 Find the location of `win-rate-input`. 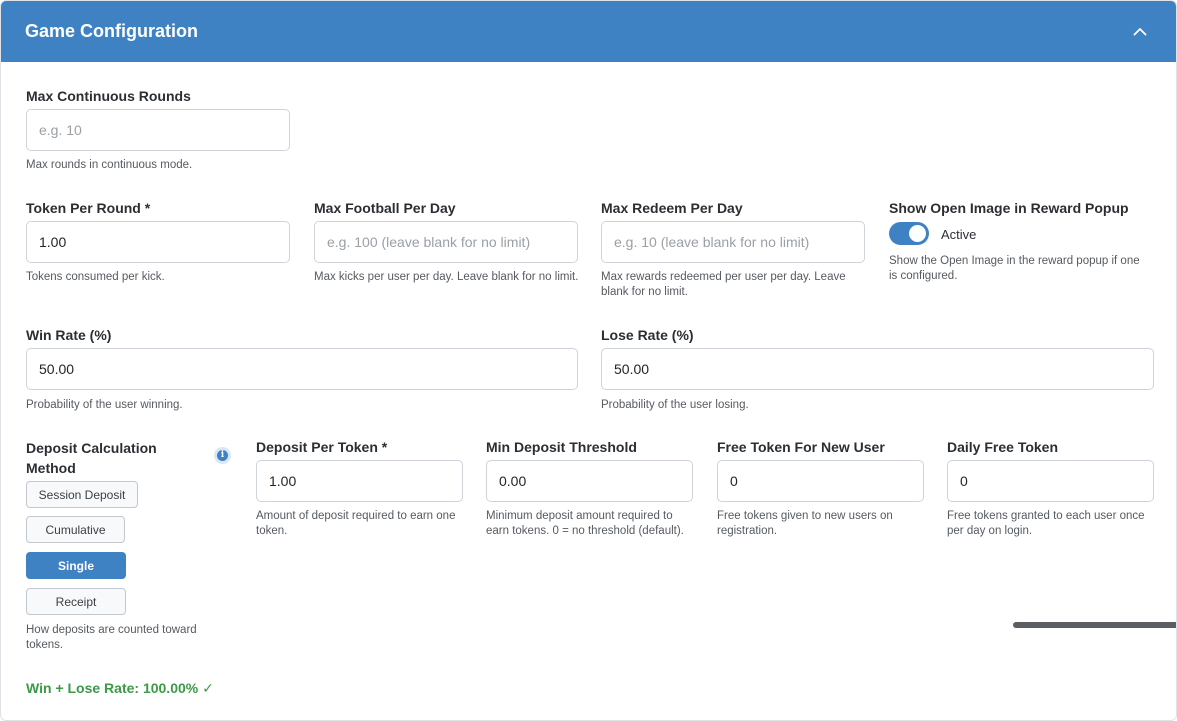

win-rate-input is located at coordinates (302, 369).